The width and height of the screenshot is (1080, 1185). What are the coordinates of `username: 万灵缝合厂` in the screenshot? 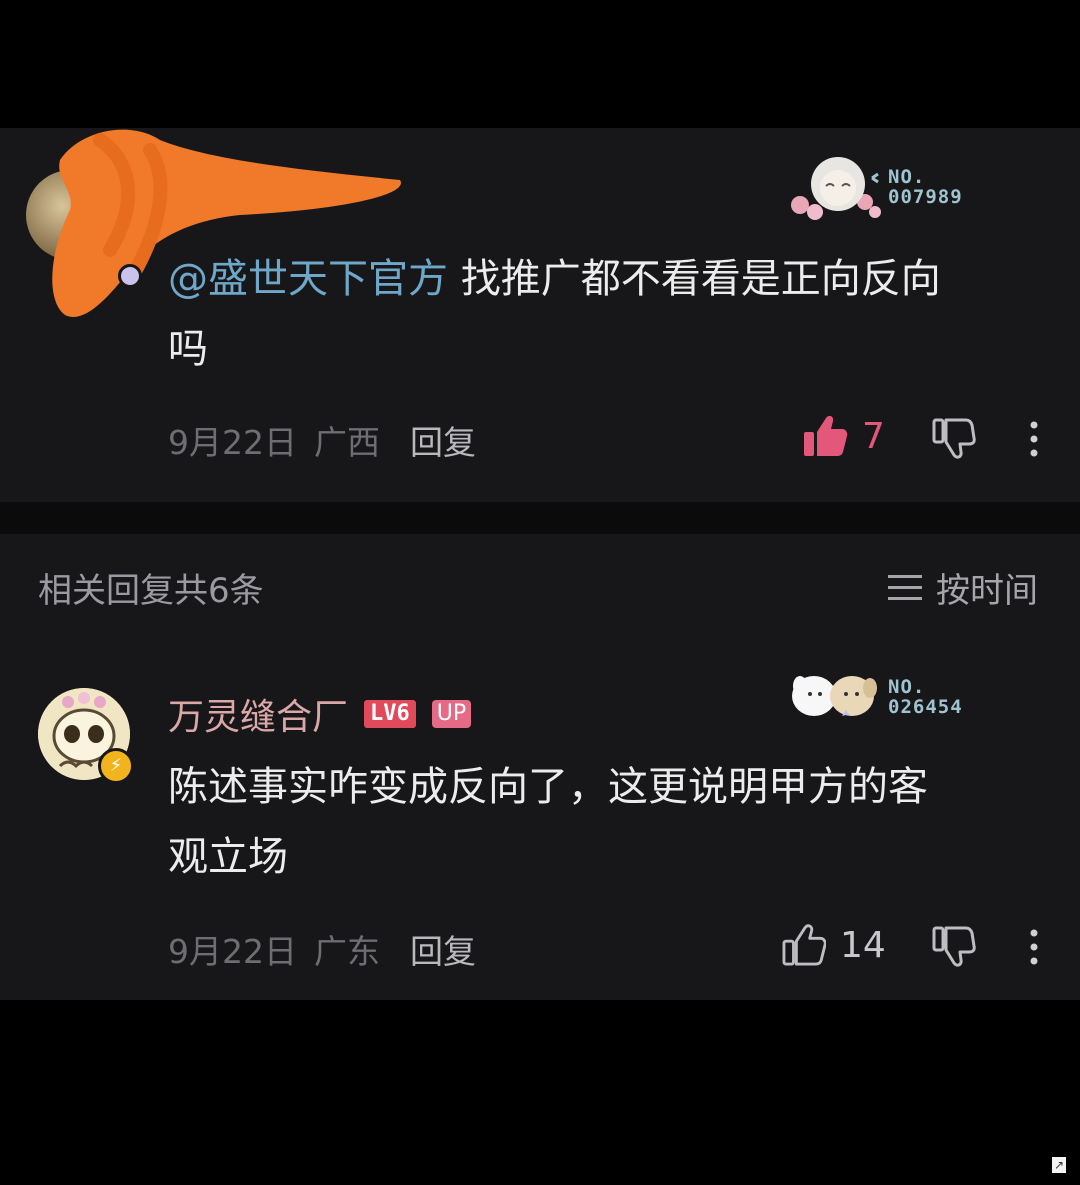 It's located at (258, 714).